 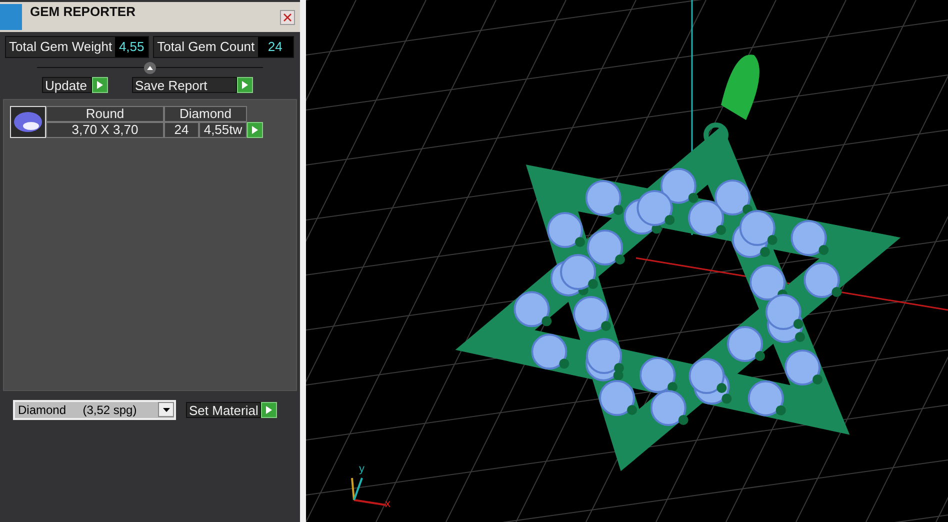 What do you see at coordinates (83, 12) in the screenshot?
I see `window-title: GEM REPORTER` at bounding box center [83, 12].